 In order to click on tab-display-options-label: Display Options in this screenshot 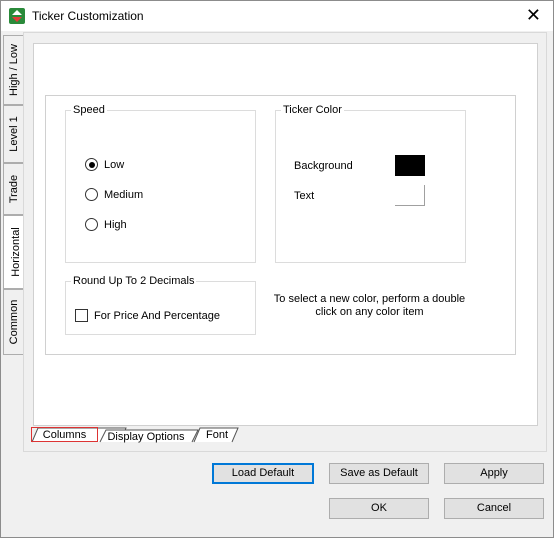, I will do `click(146, 437)`.